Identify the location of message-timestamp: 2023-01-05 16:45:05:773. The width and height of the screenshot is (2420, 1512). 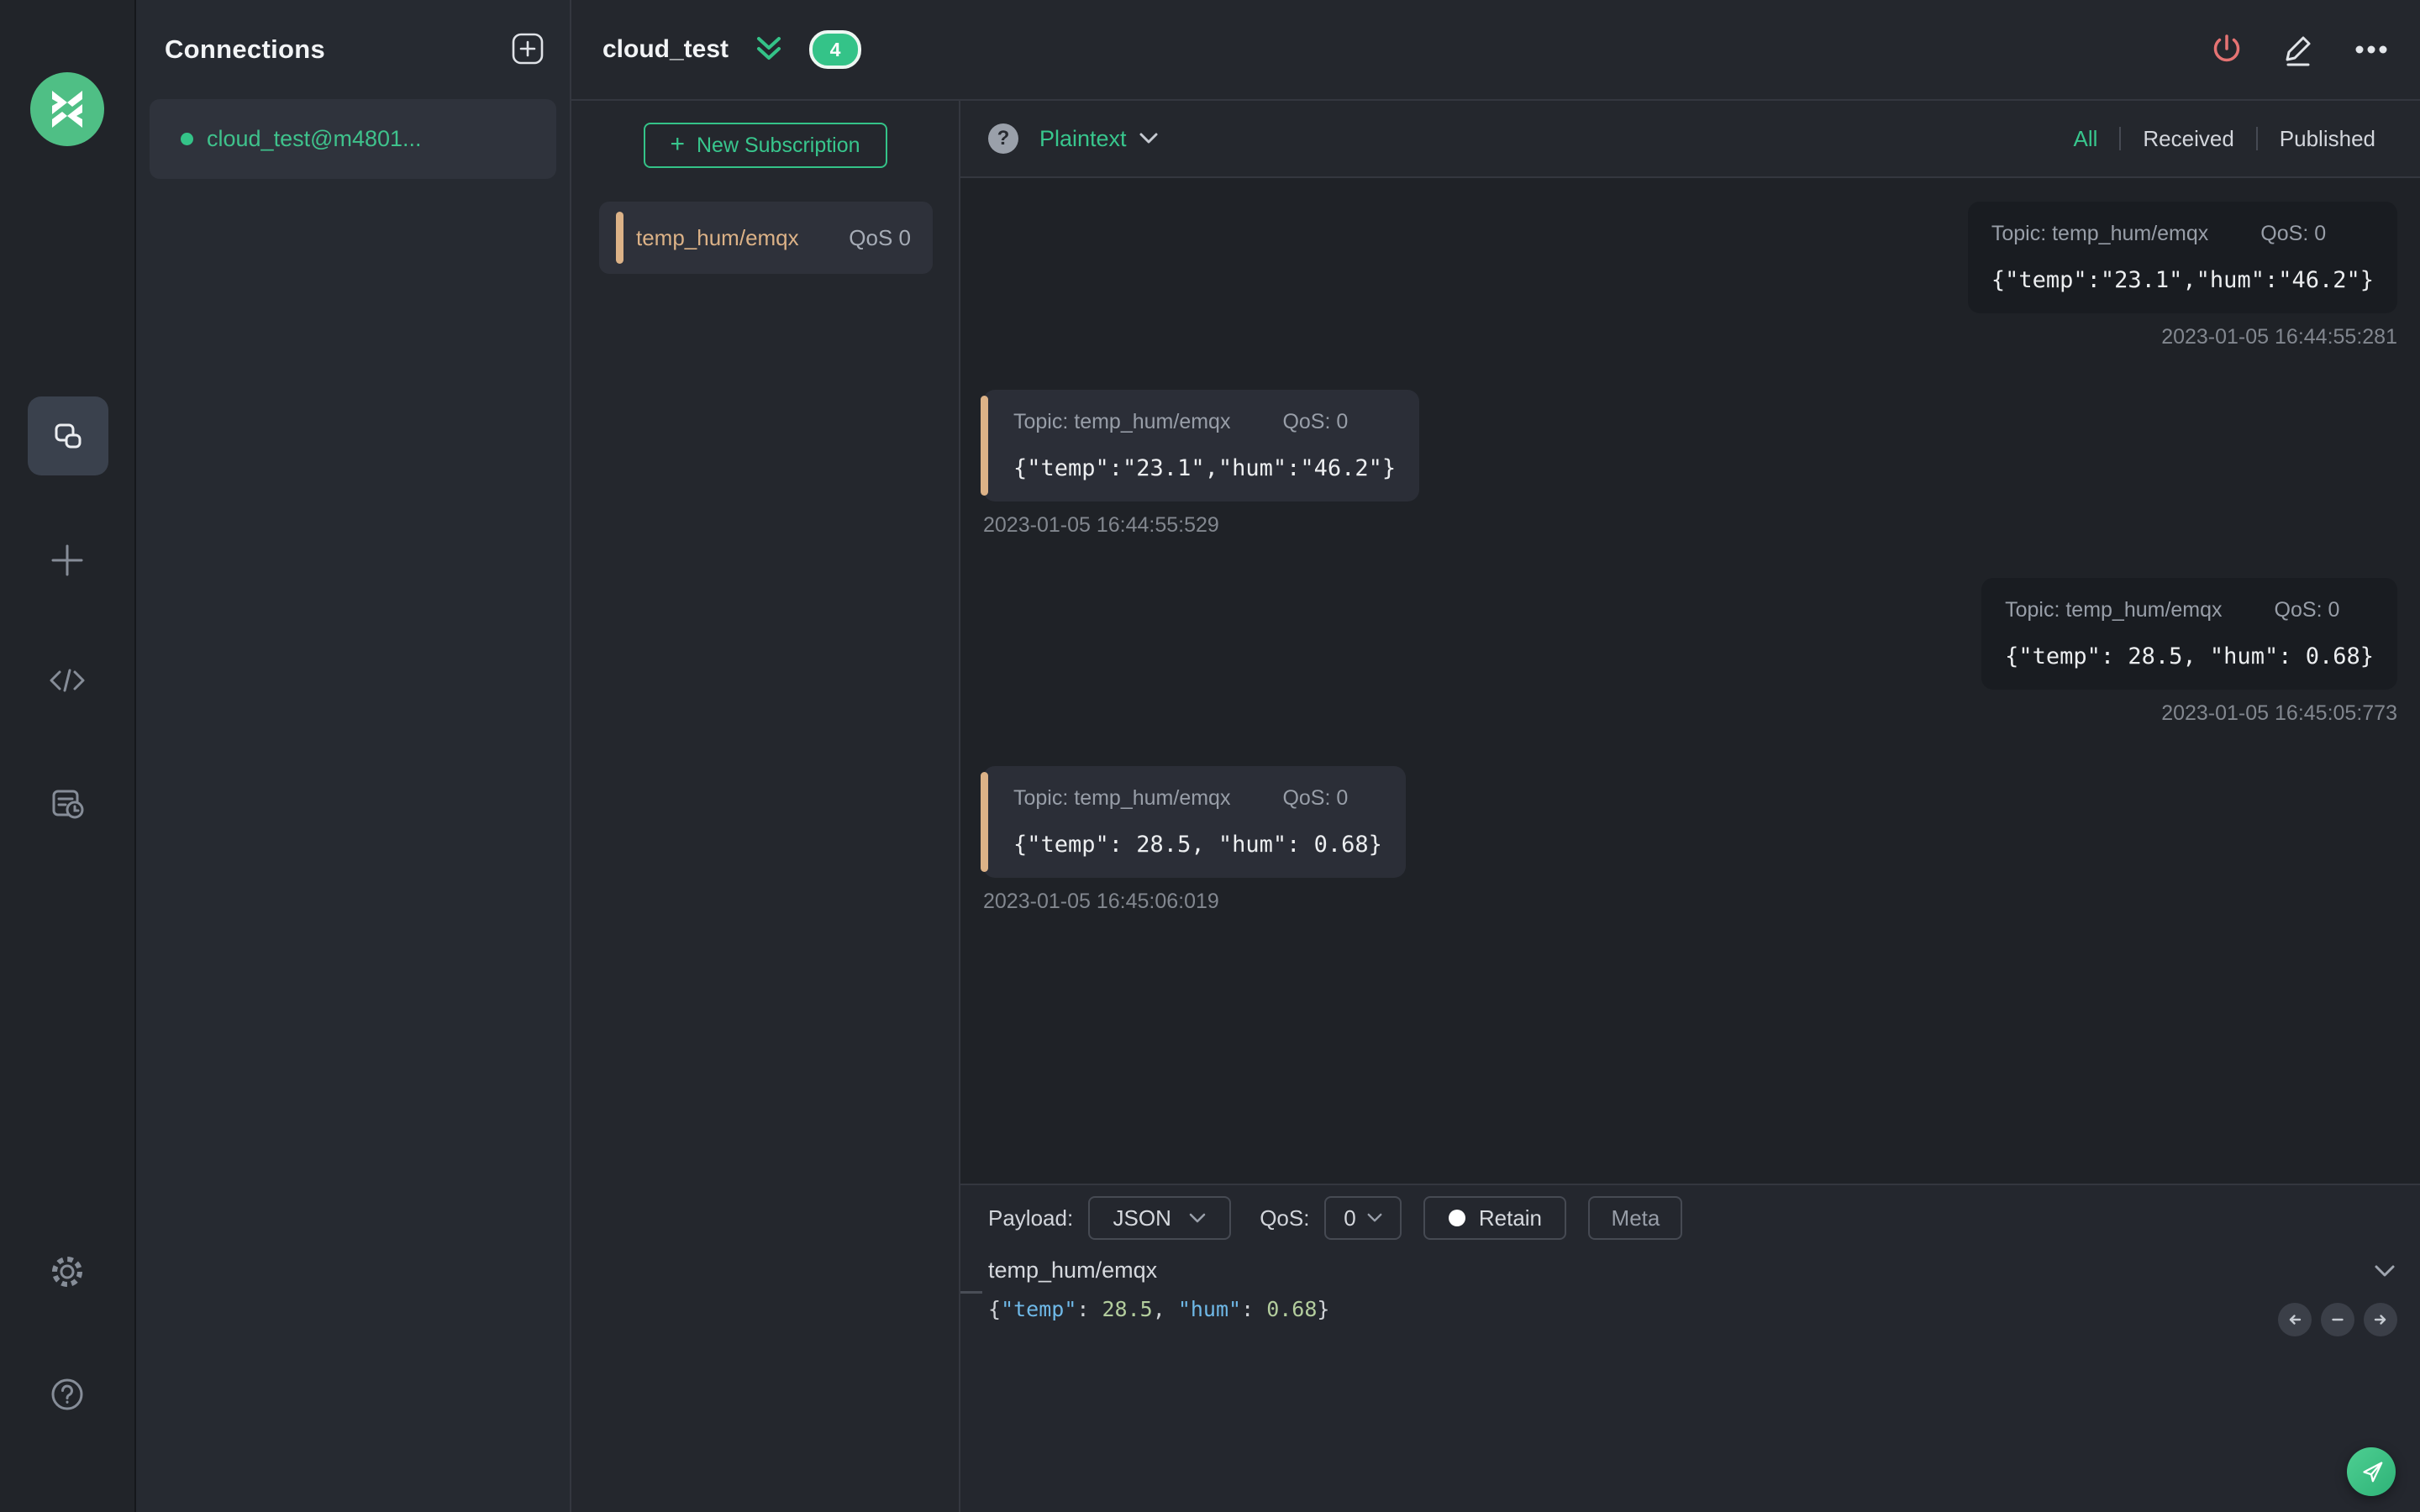
(2279, 713).